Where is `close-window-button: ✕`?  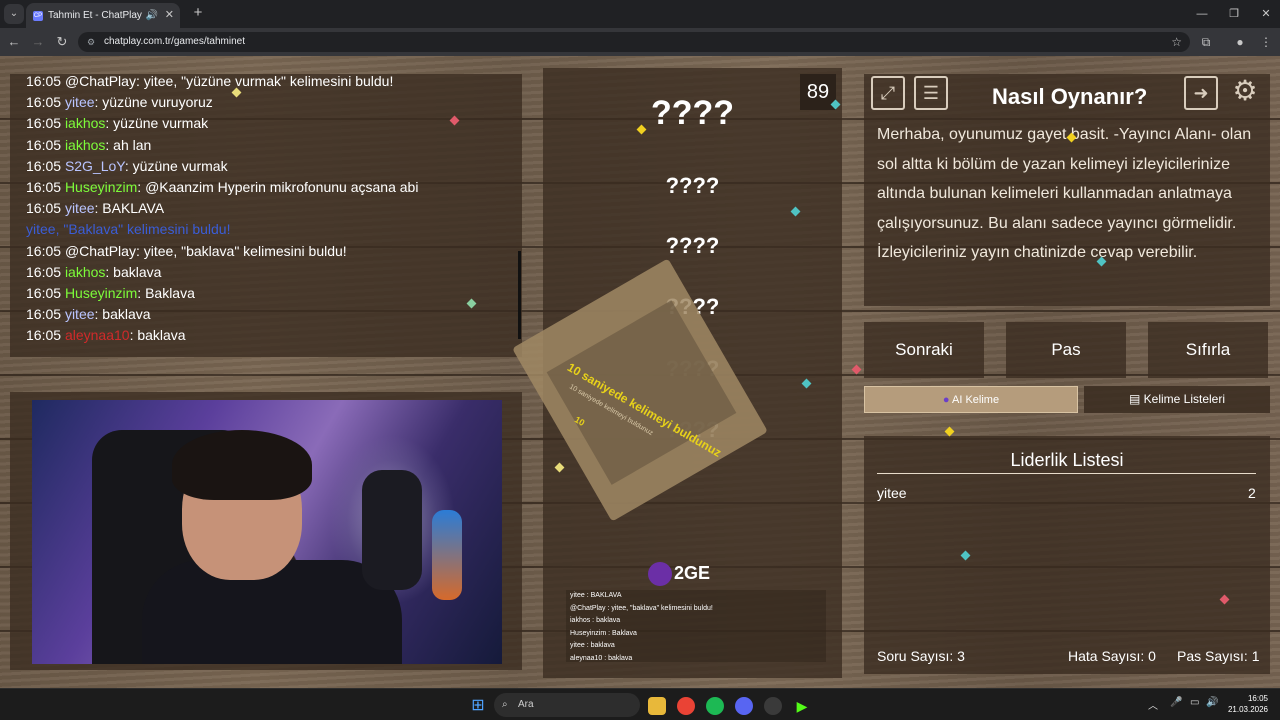 close-window-button: ✕ is located at coordinates (1265, 14).